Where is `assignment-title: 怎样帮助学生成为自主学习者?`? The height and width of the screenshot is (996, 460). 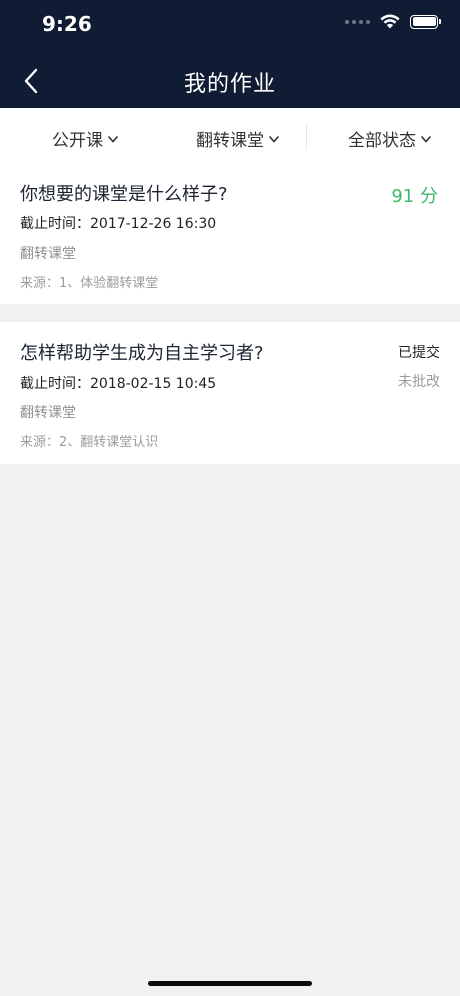 assignment-title: 怎样帮助学生成为自主学习者? is located at coordinates (142, 353).